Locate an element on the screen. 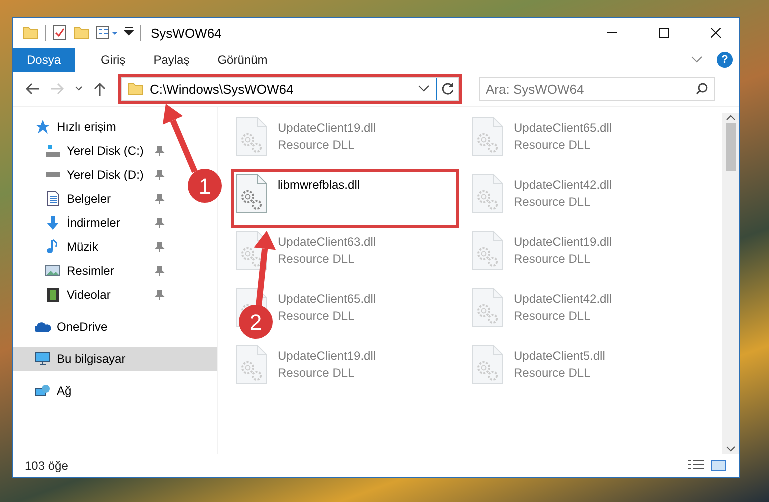 Image resolution: width=769 pixels, height=502 pixels. sidebar-item: Hızlı erişim is located at coordinates (95, 127).